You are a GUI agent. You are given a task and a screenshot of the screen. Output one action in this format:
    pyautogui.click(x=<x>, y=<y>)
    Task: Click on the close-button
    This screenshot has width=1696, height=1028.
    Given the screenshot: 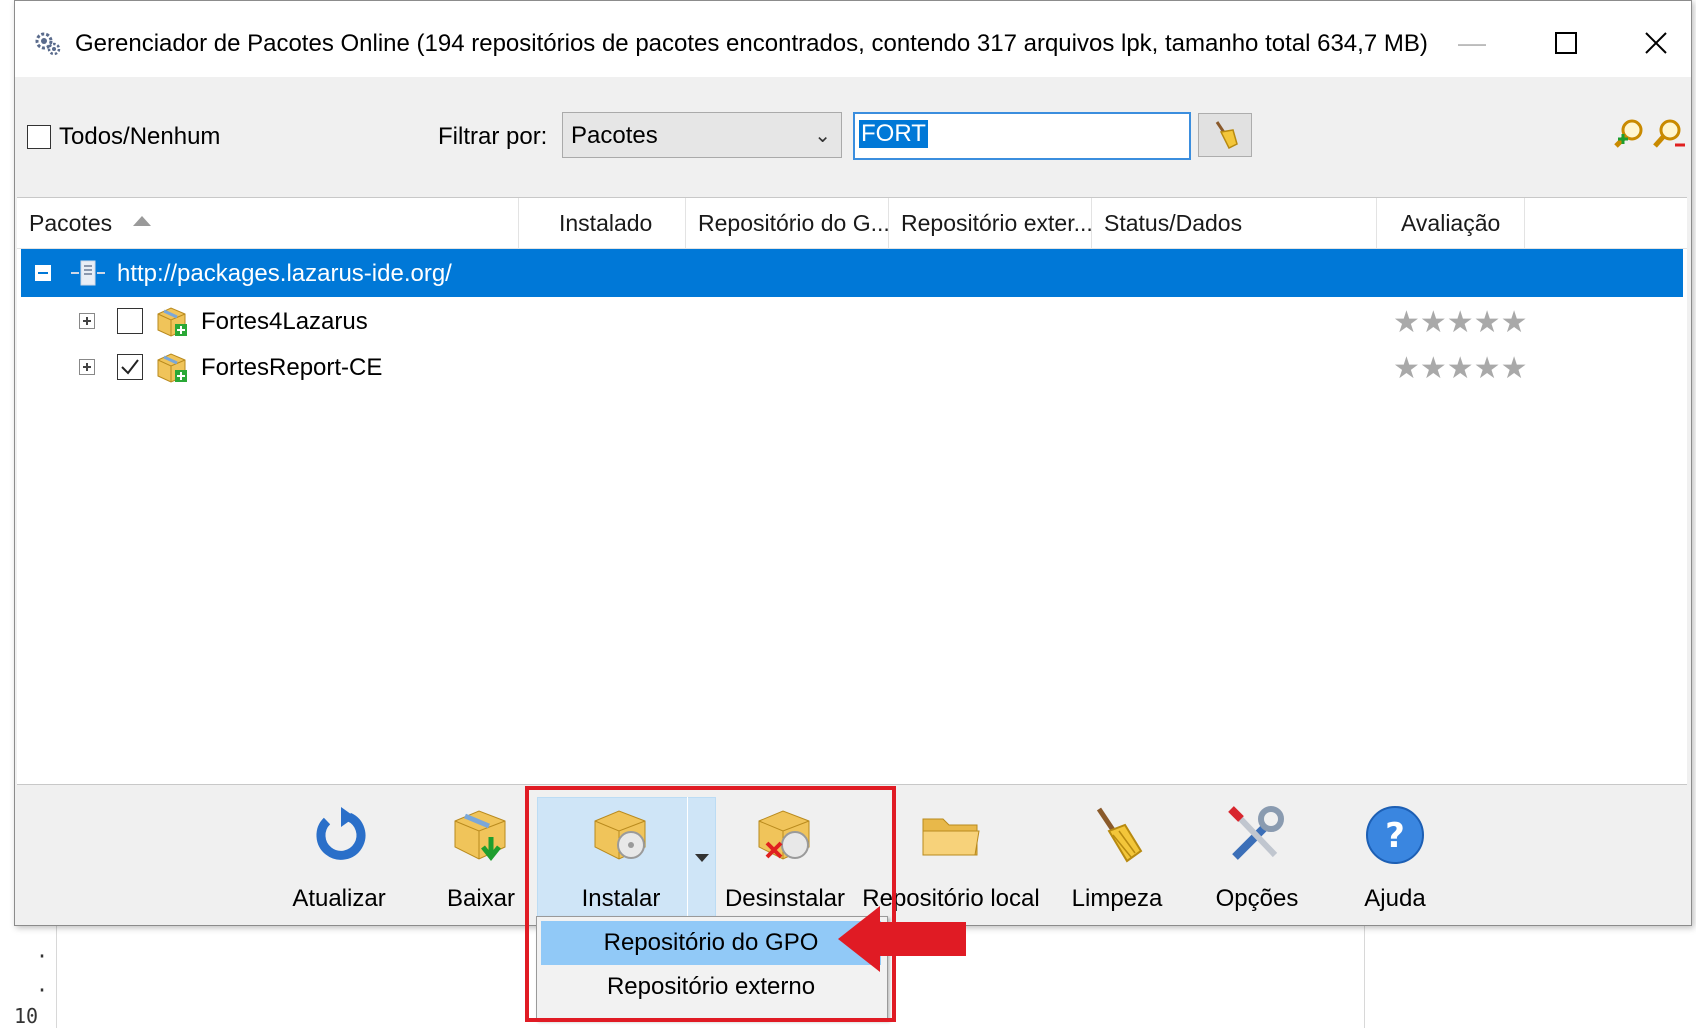 What is the action you would take?
    pyautogui.click(x=1654, y=43)
    